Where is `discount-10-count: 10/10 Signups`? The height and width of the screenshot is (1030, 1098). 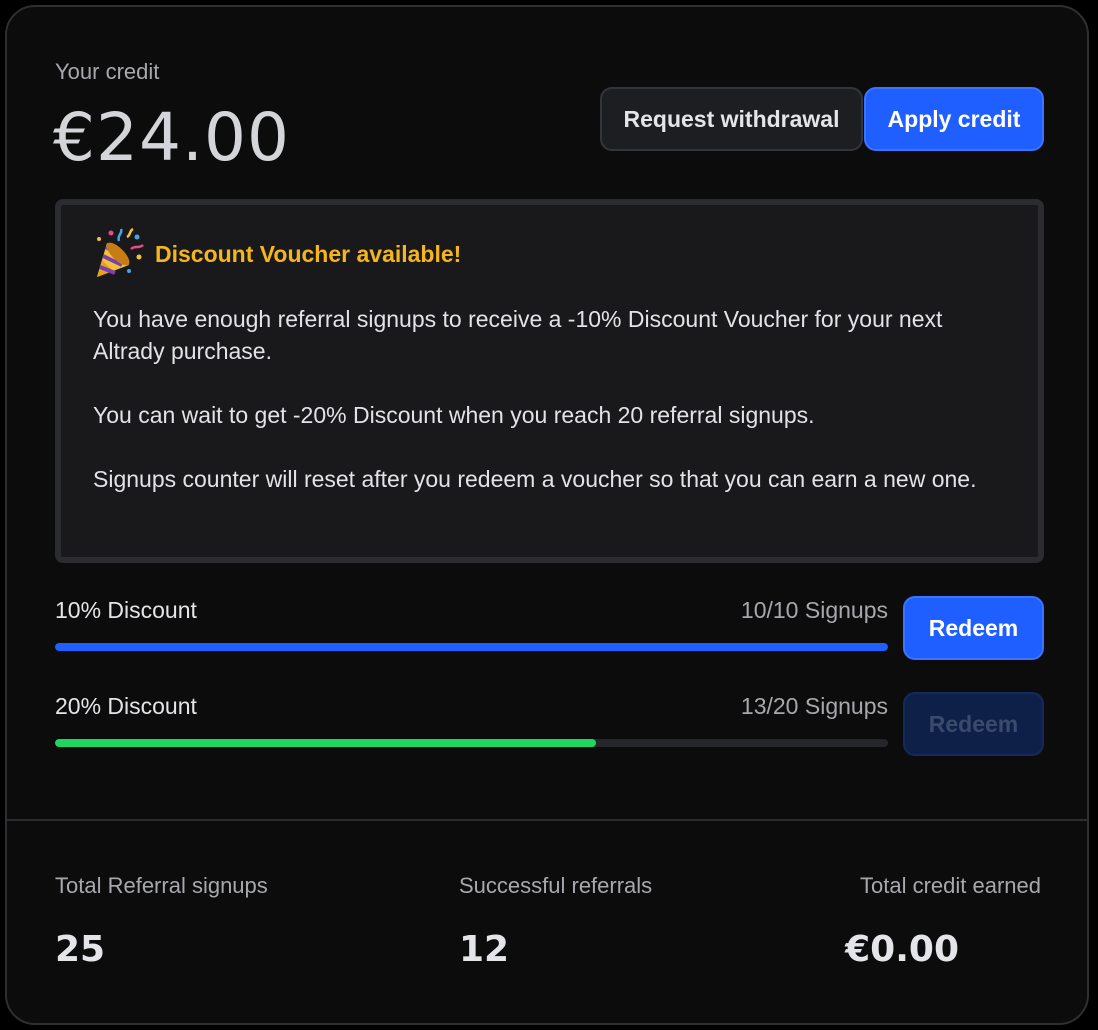 discount-10-count: 10/10 Signups is located at coordinates (814, 610).